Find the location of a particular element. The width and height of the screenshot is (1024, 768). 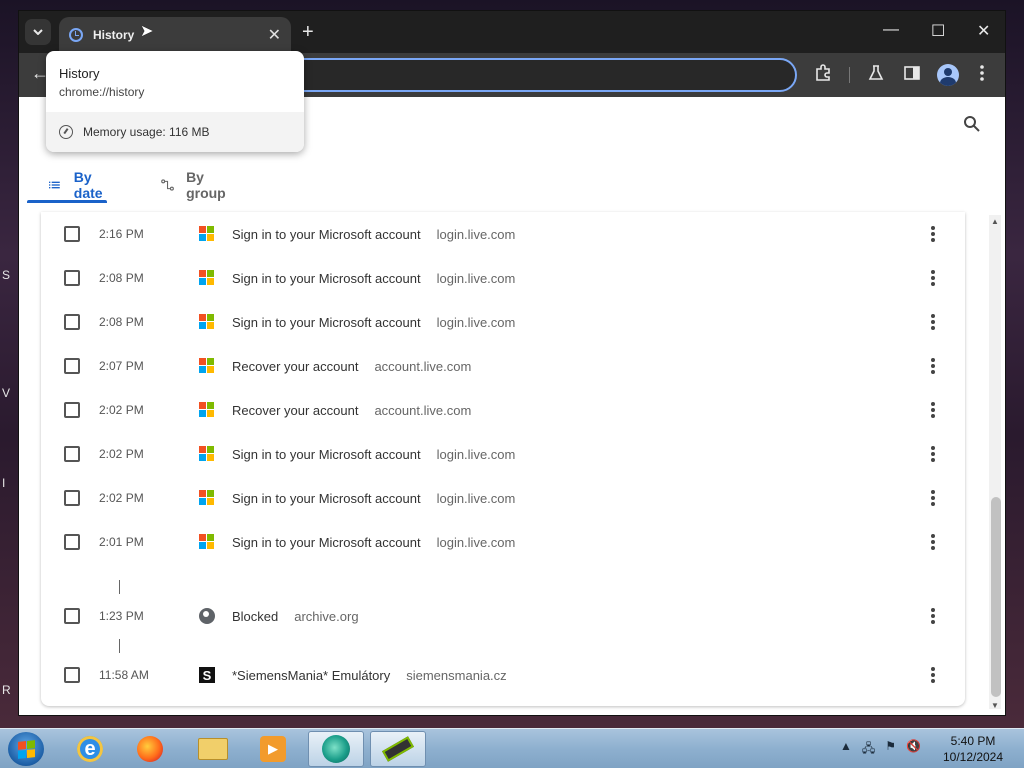

memory-usage-text: Memory usage: 116 MB is located at coordinates (146, 132).